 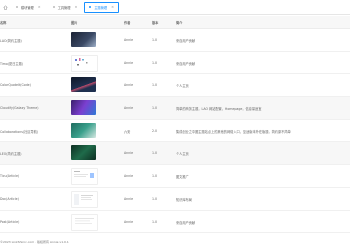 What do you see at coordinates (182, 177) in the screenshot?
I see `theme-description: 图文推广` at bounding box center [182, 177].